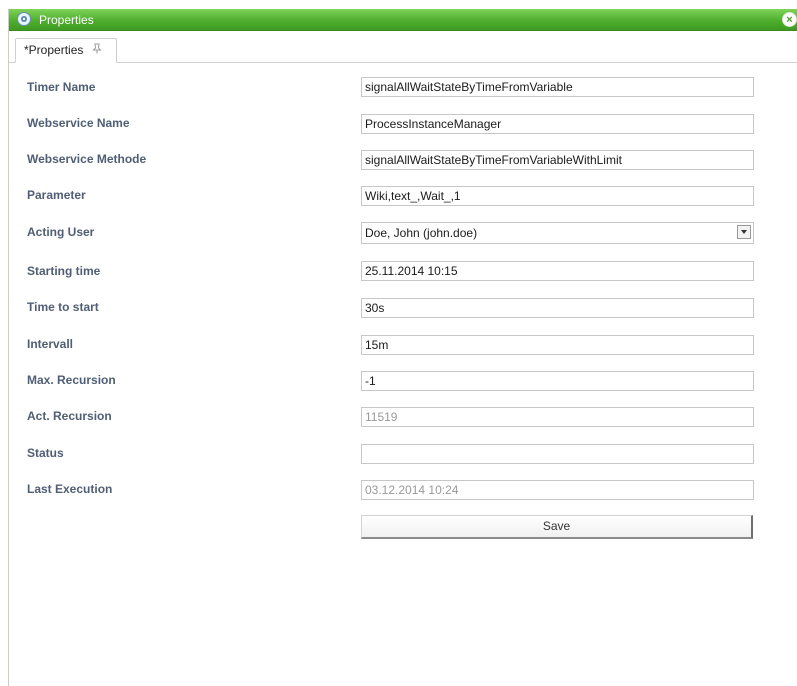 The image size is (797, 686). Describe the element at coordinates (557, 196) in the screenshot. I see `parameter-field: Wiki,text_,Wait_,1` at that location.